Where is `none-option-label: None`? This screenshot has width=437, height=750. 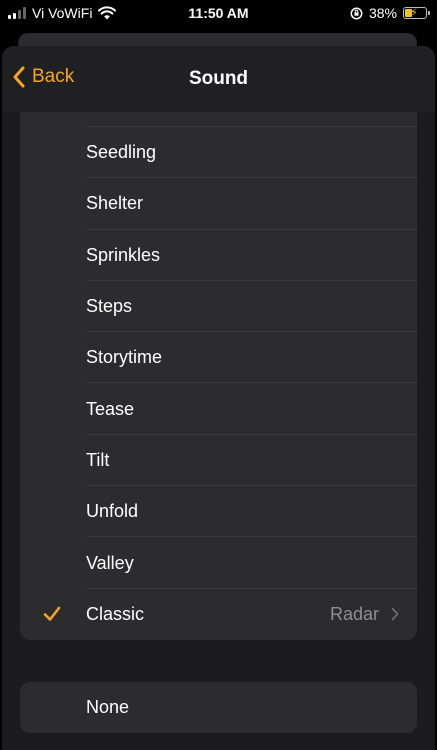 none-option-label: None is located at coordinates (108, 707).